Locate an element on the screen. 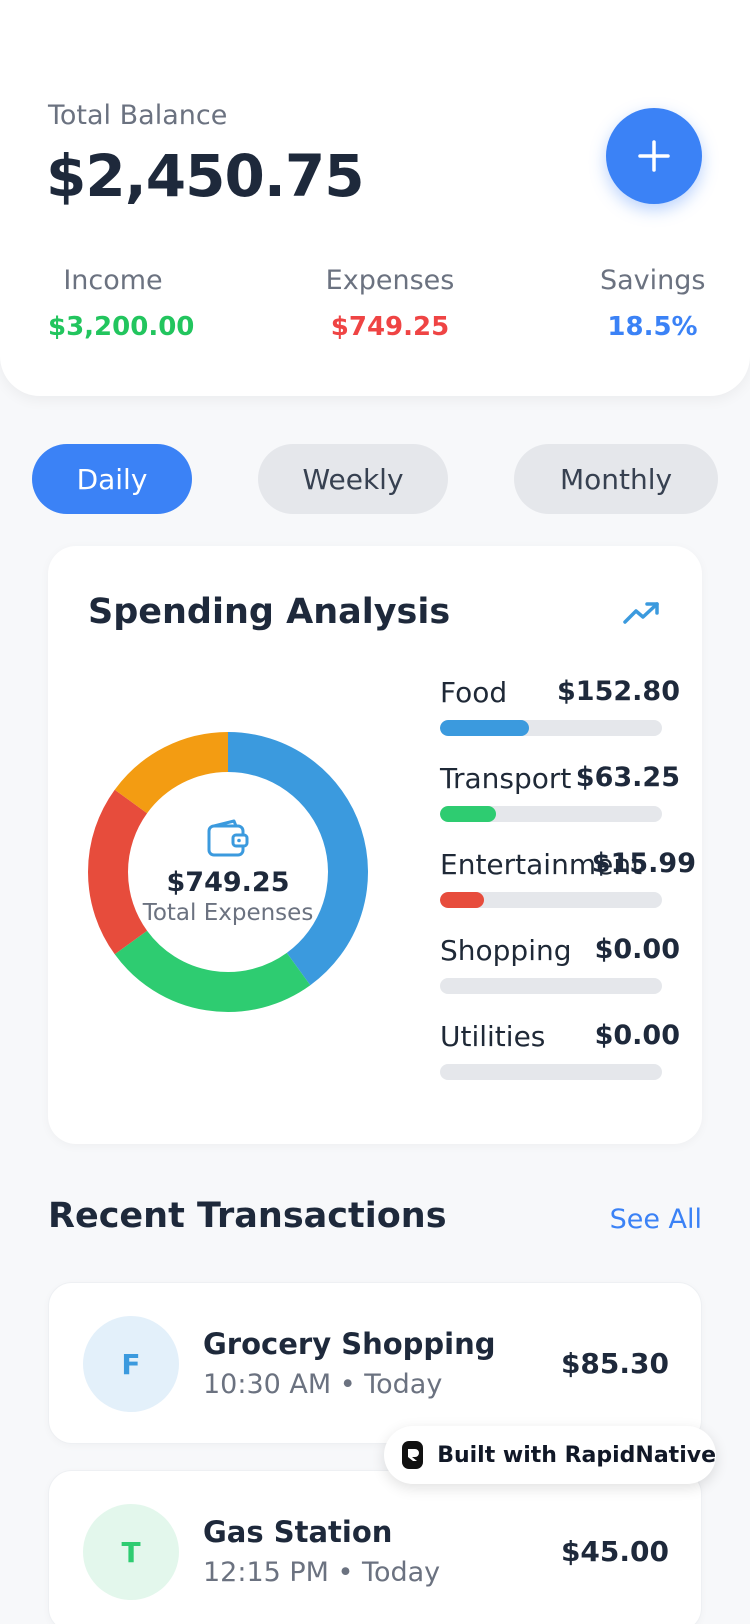  spending-analysis-title: Spending Analysis is located at coordinates (269, 612).